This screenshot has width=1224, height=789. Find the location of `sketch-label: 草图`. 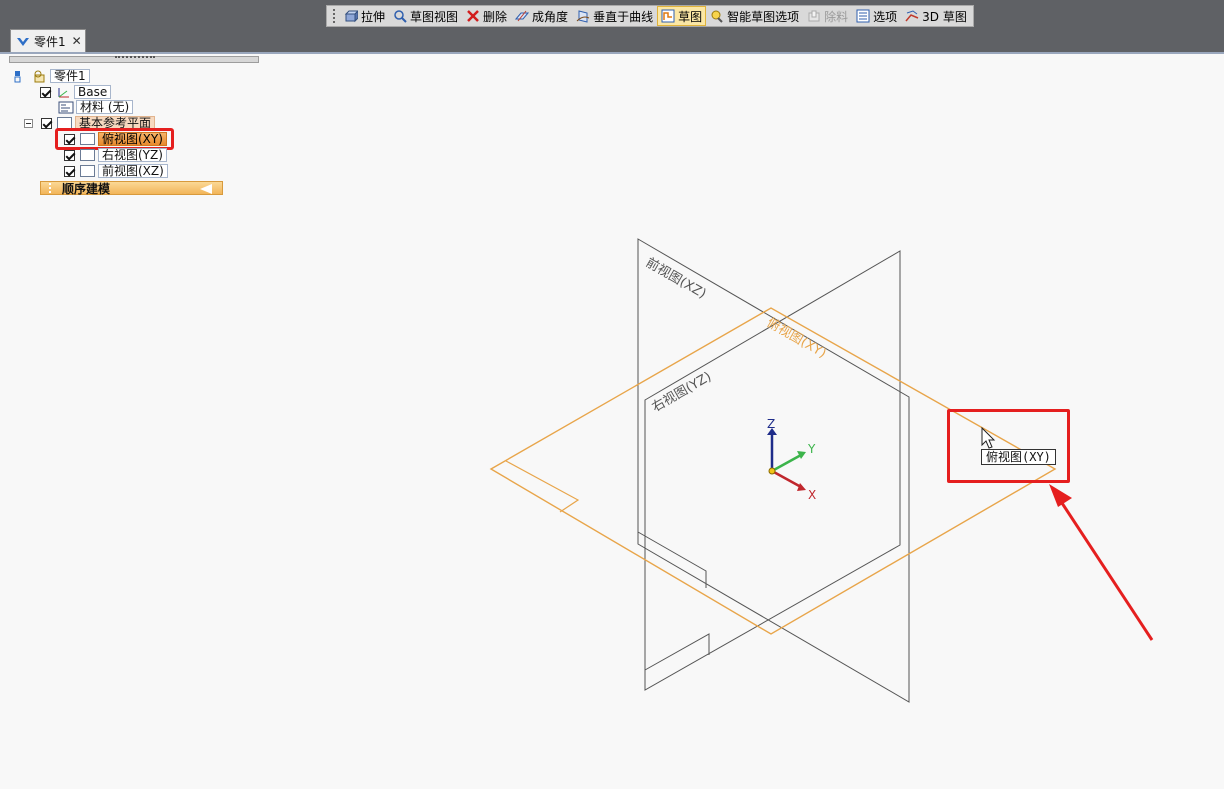

sketch-label: 草图 is located at coordinates (690, 16).